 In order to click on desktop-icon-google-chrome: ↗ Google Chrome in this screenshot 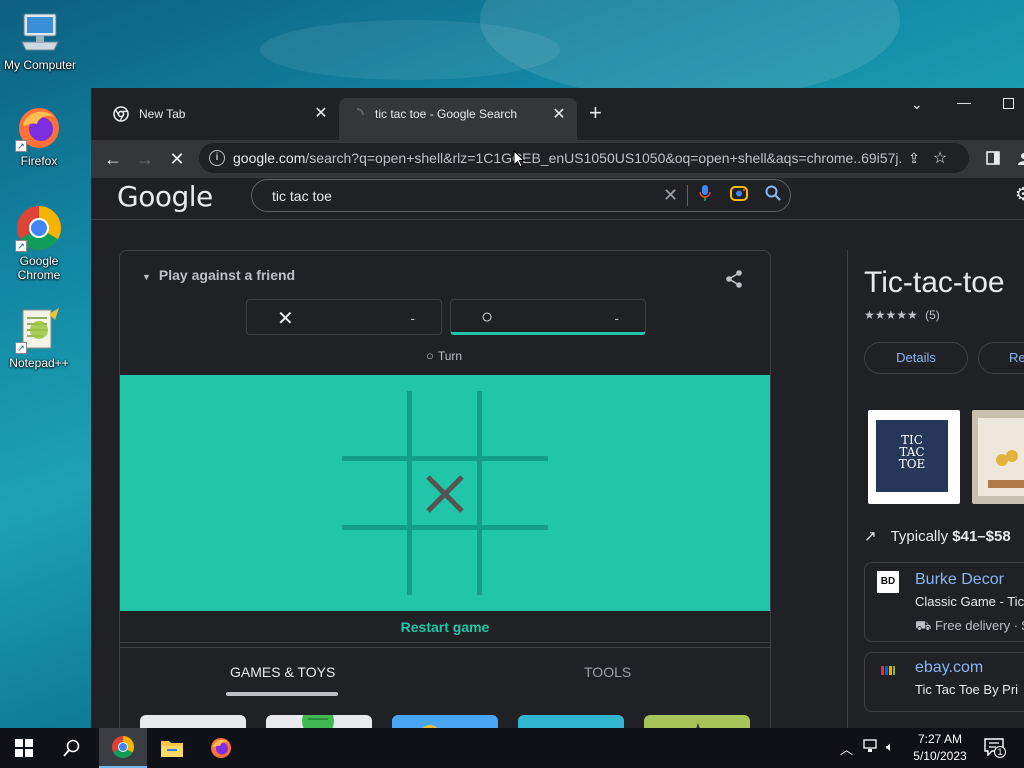, I will do `click(39, 243)`.